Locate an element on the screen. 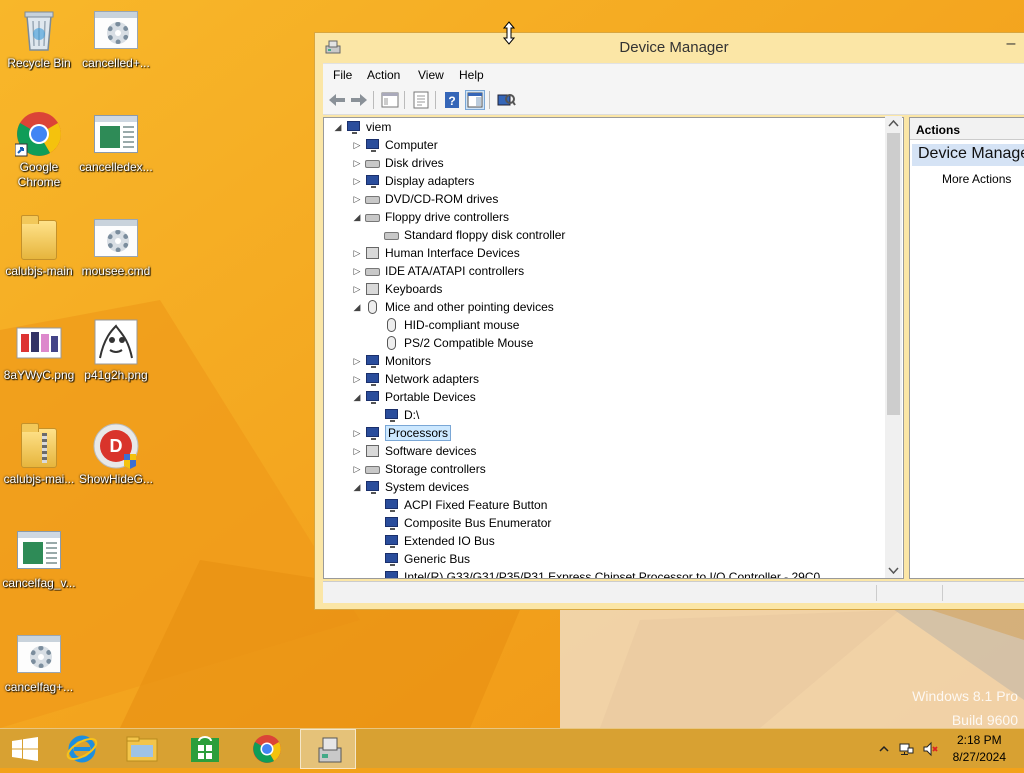 The height and width of the screenshot is (773, 1024). menu-help: Help is located at coordinates (471, 75).